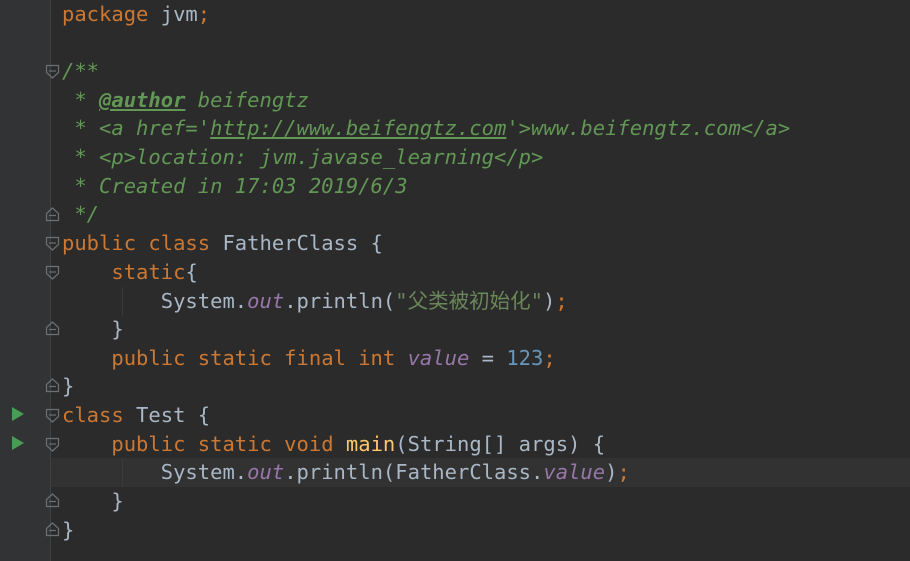 This screenshot has height=561, width=910. I want to click on doc-comment: beifengtz, so click(247, 100).